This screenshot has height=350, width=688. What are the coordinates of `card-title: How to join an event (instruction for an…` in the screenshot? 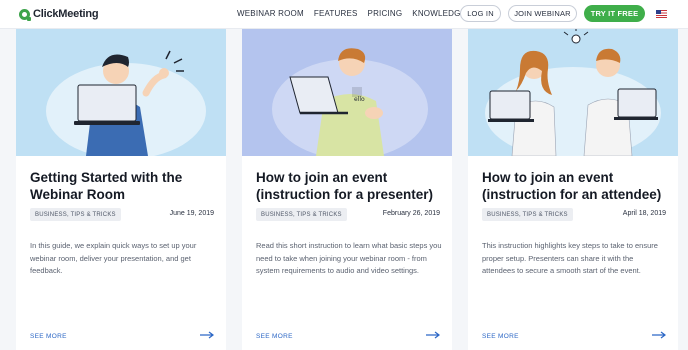 It's located at (577, 186).